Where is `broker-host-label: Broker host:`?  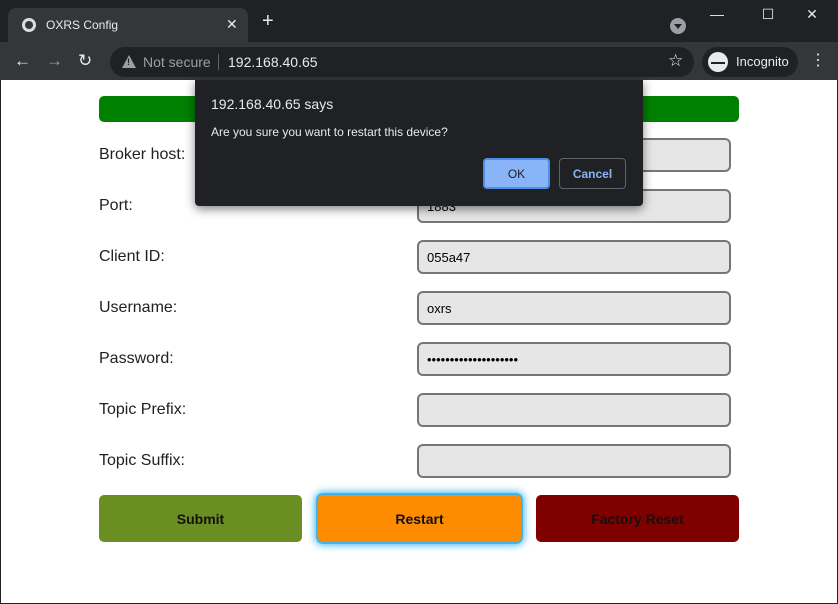
broker-host-label: Broker host: is located at coordinates (142, 154).